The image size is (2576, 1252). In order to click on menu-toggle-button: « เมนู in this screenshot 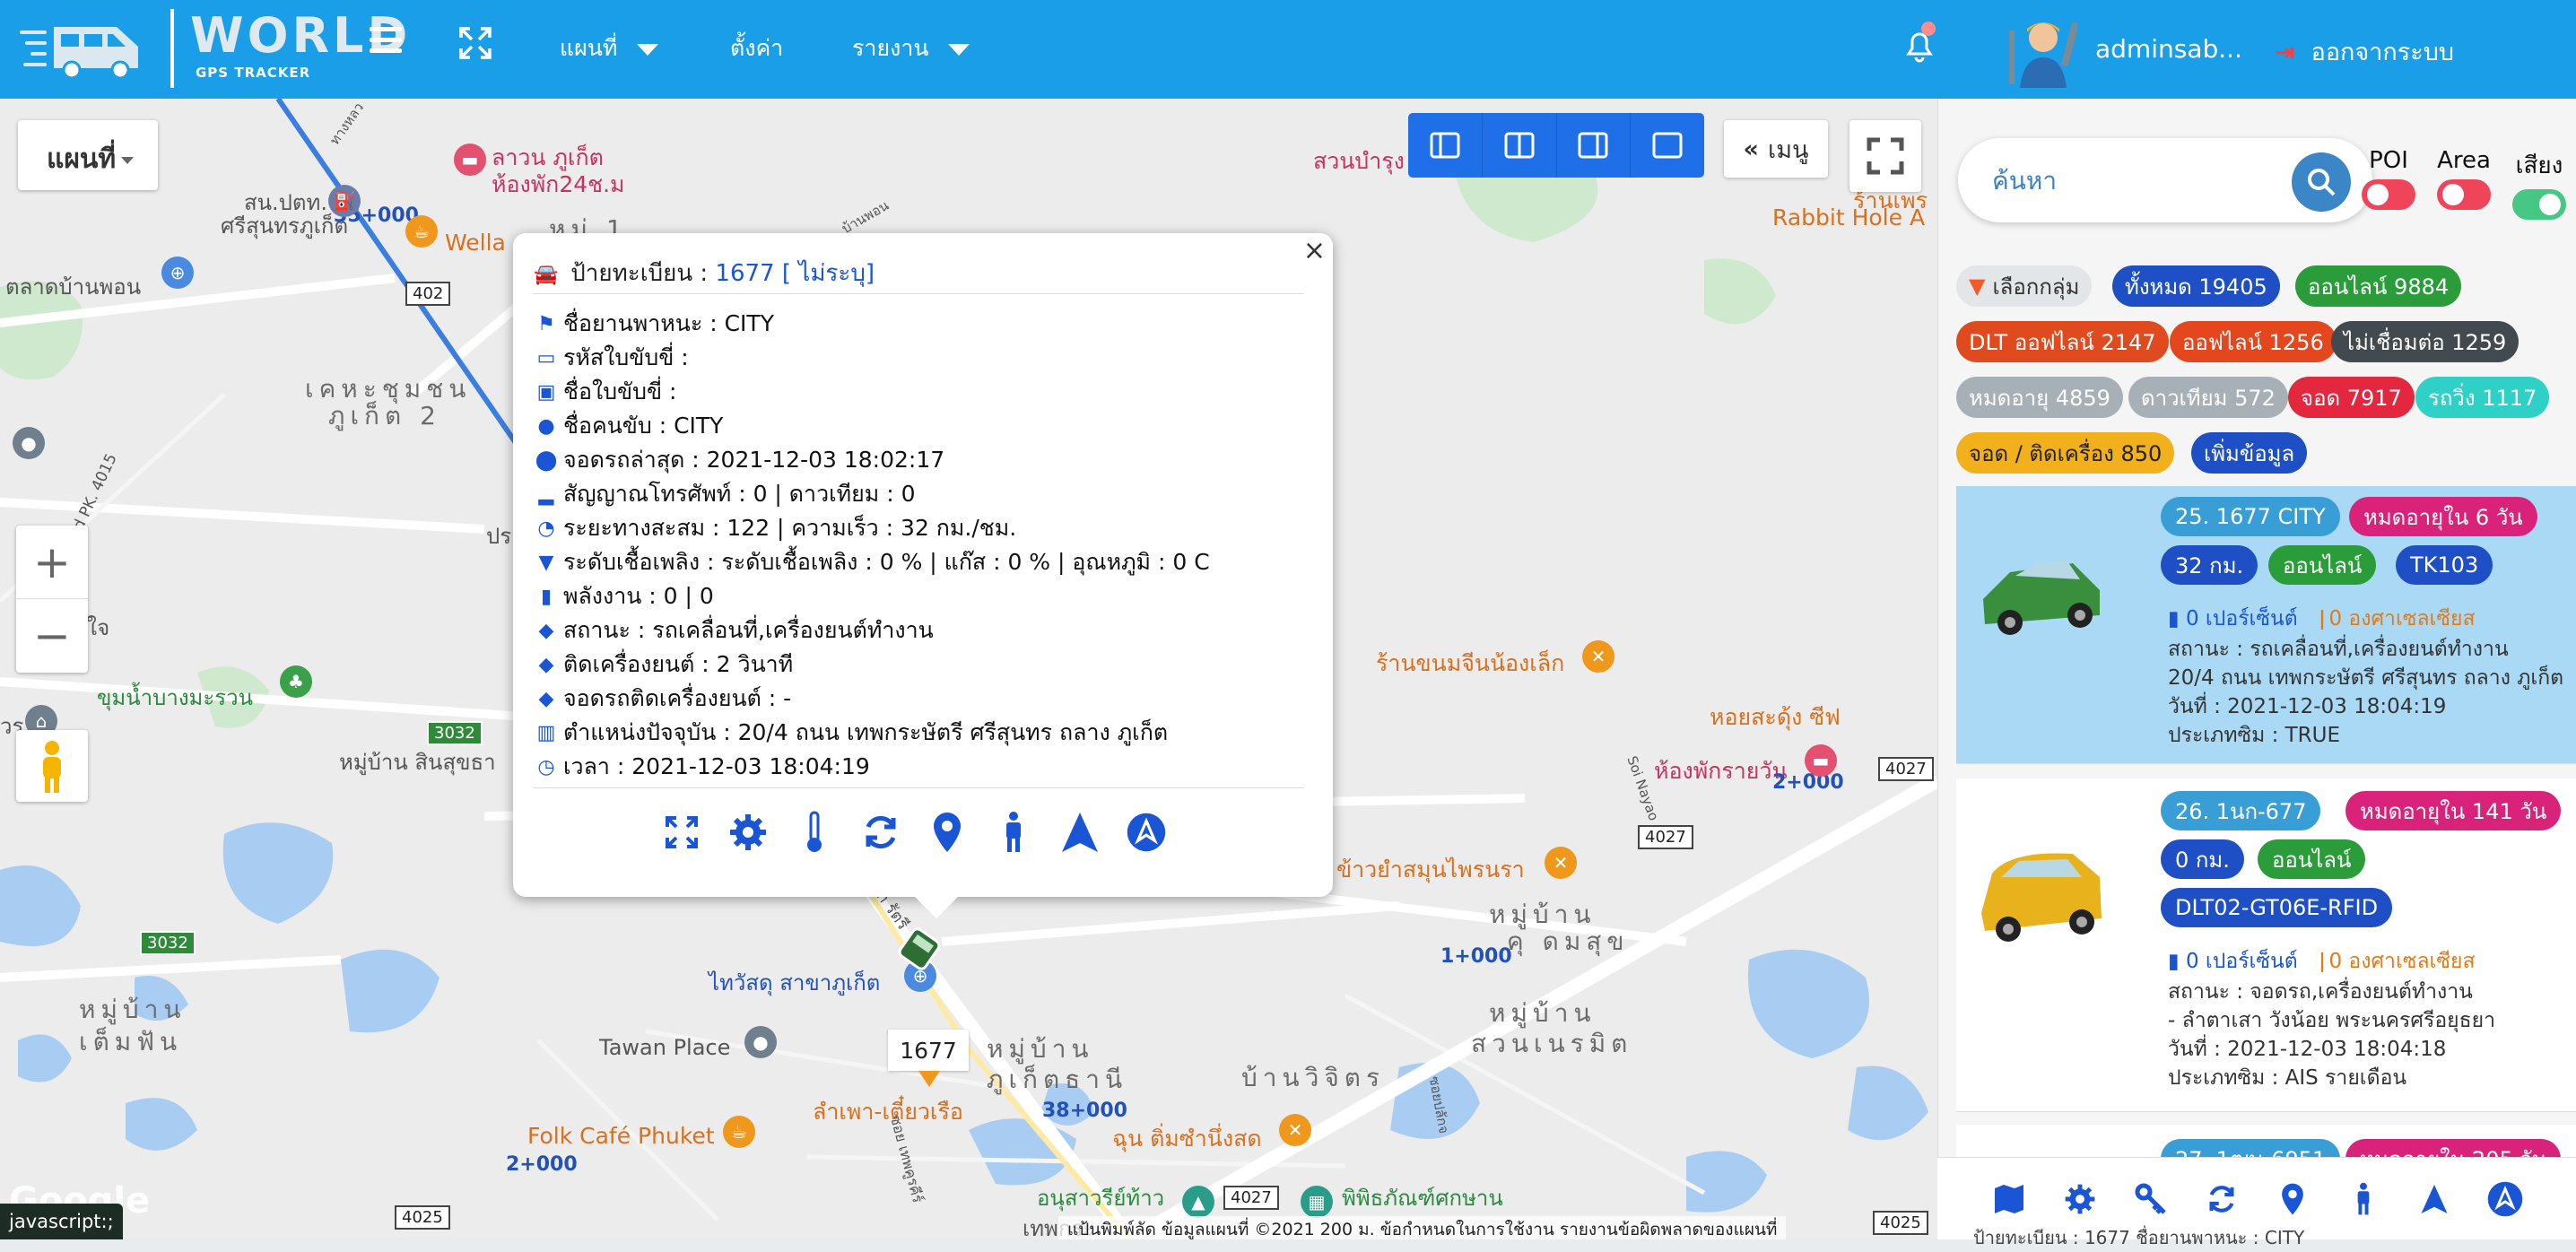, I will do `click(1776, 149)`.